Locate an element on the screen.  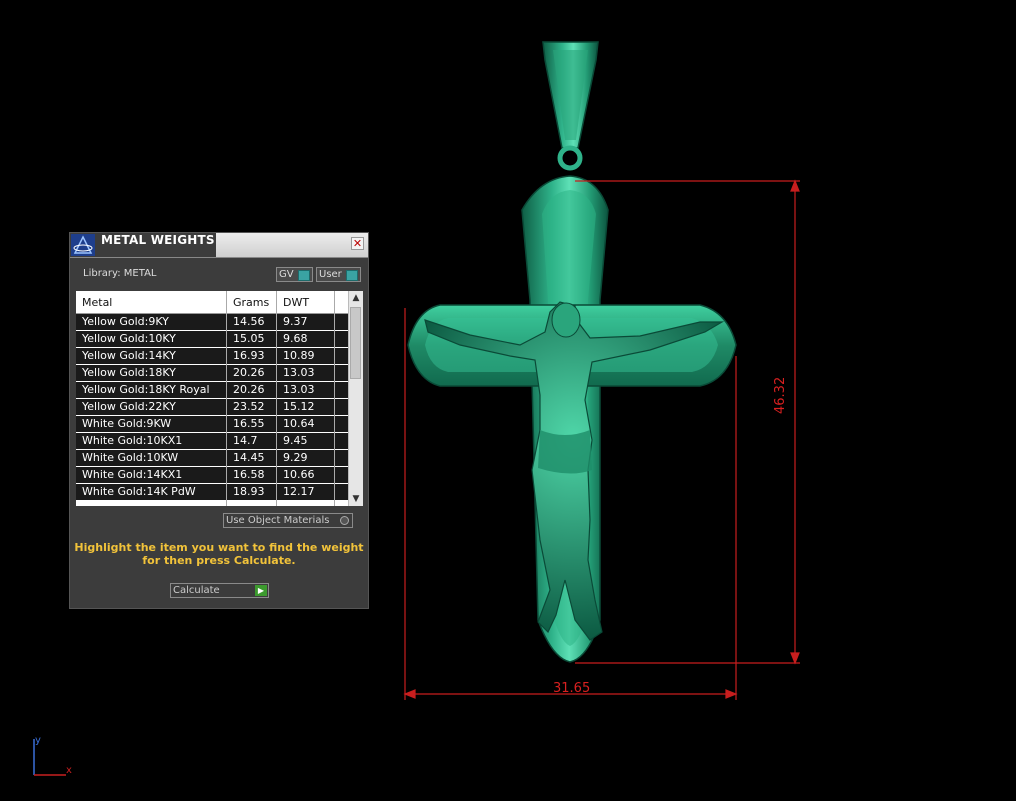
cell-grams: 18.93 is located at coordinates (249, 491).